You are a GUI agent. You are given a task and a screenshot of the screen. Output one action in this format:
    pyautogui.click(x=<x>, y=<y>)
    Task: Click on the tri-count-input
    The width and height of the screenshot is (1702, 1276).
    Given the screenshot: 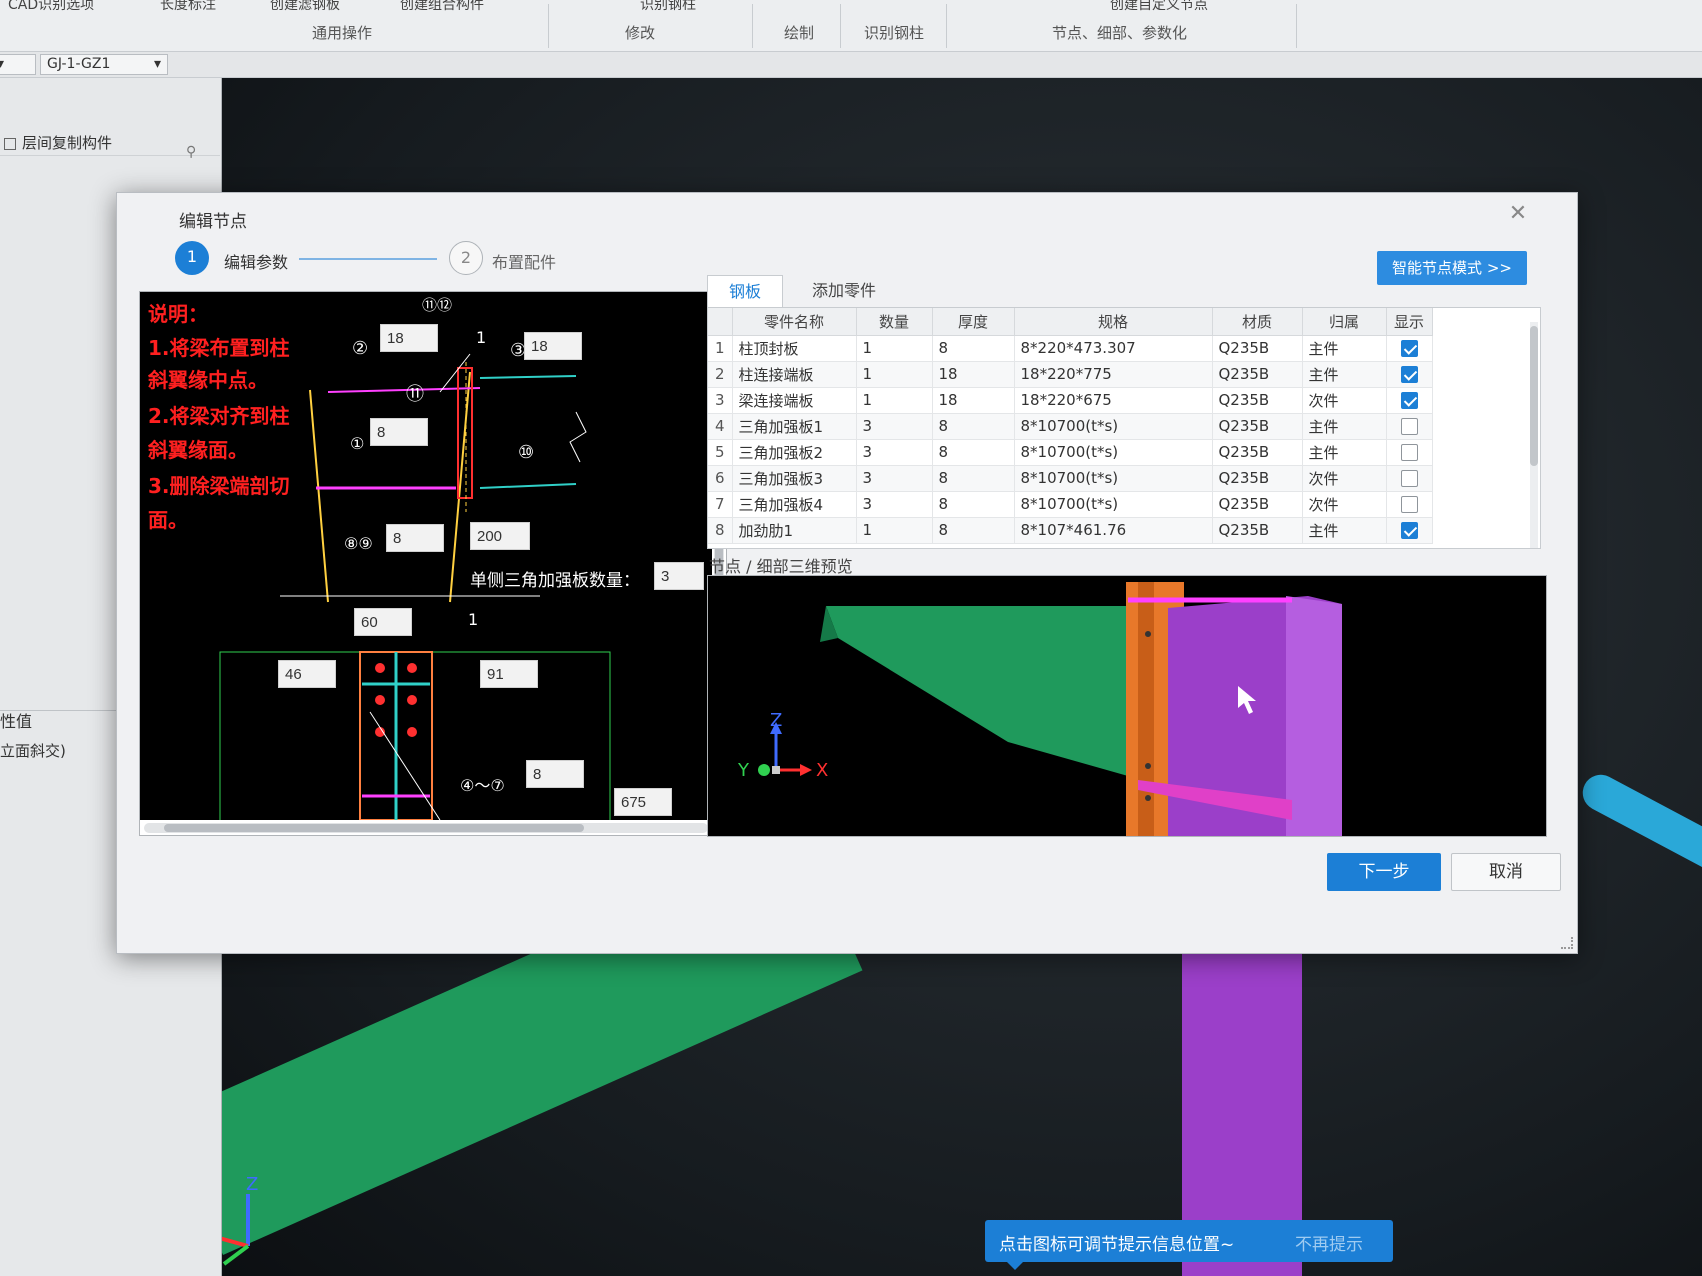 What is the action you would take?
    pyautogui.click(x=679, y=576)
    